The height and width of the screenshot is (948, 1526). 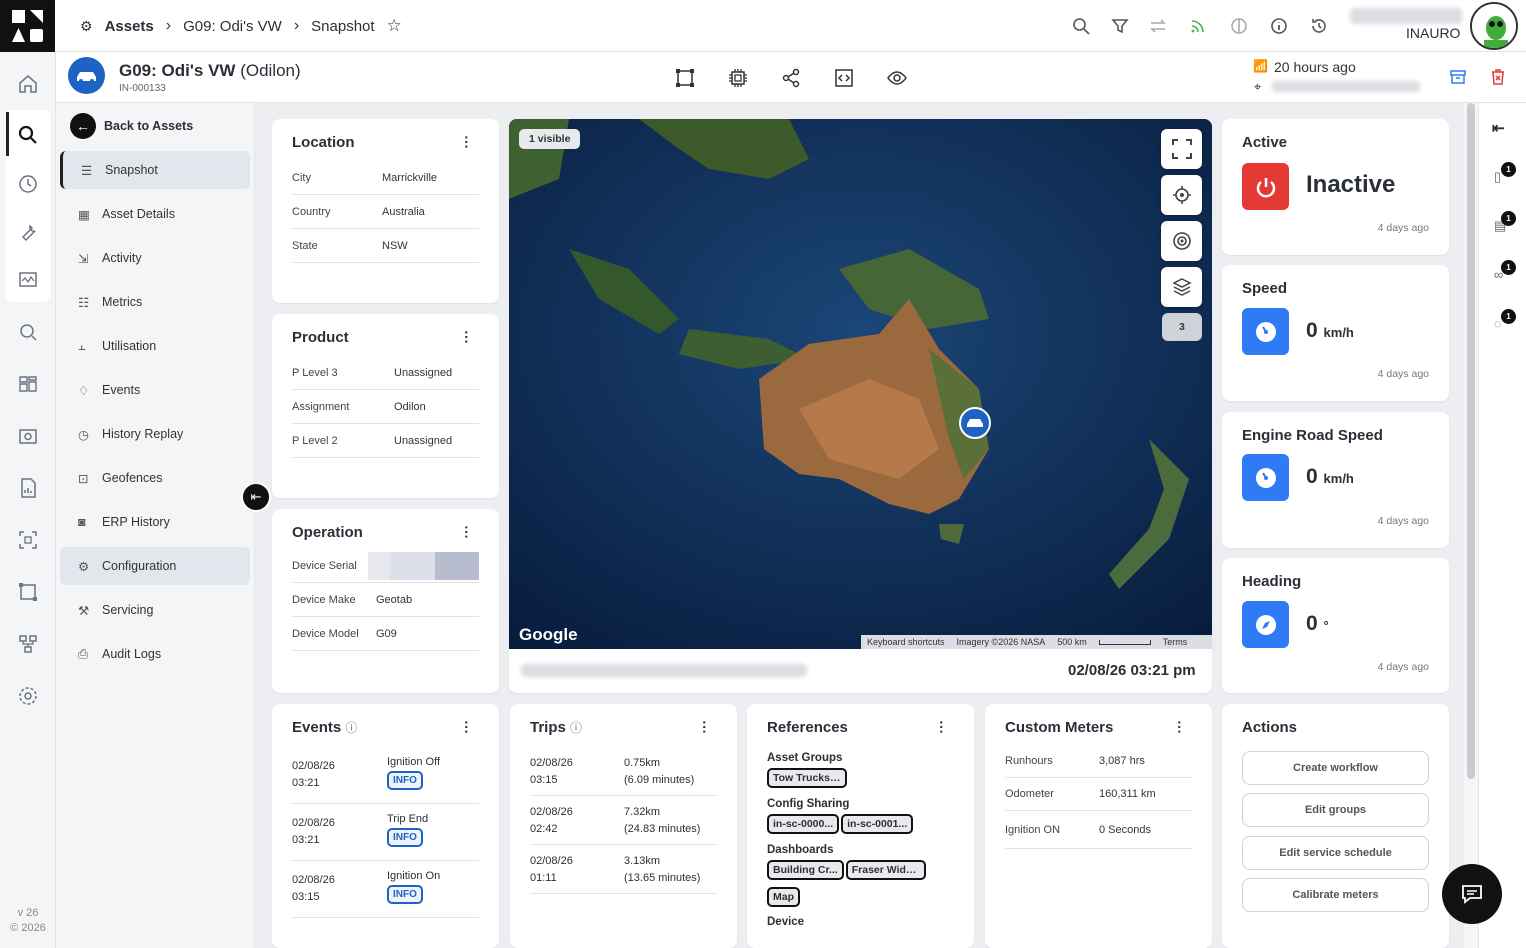 What do you see at coordinates (86, 25) in the screenshot?
I see `assets-chip-icon: ⚙` at bounding box center [86, 25].